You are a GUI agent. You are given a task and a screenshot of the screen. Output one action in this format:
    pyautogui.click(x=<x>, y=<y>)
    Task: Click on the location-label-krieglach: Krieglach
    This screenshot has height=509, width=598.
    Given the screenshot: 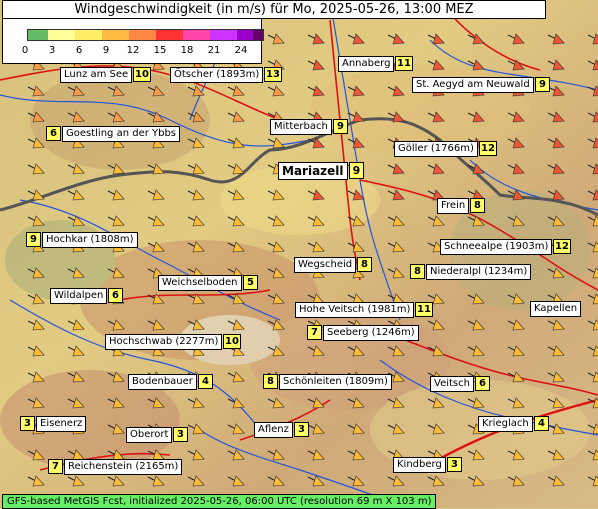 What is the action you would take?
    pyautogui.click(x=505, y=424)
    